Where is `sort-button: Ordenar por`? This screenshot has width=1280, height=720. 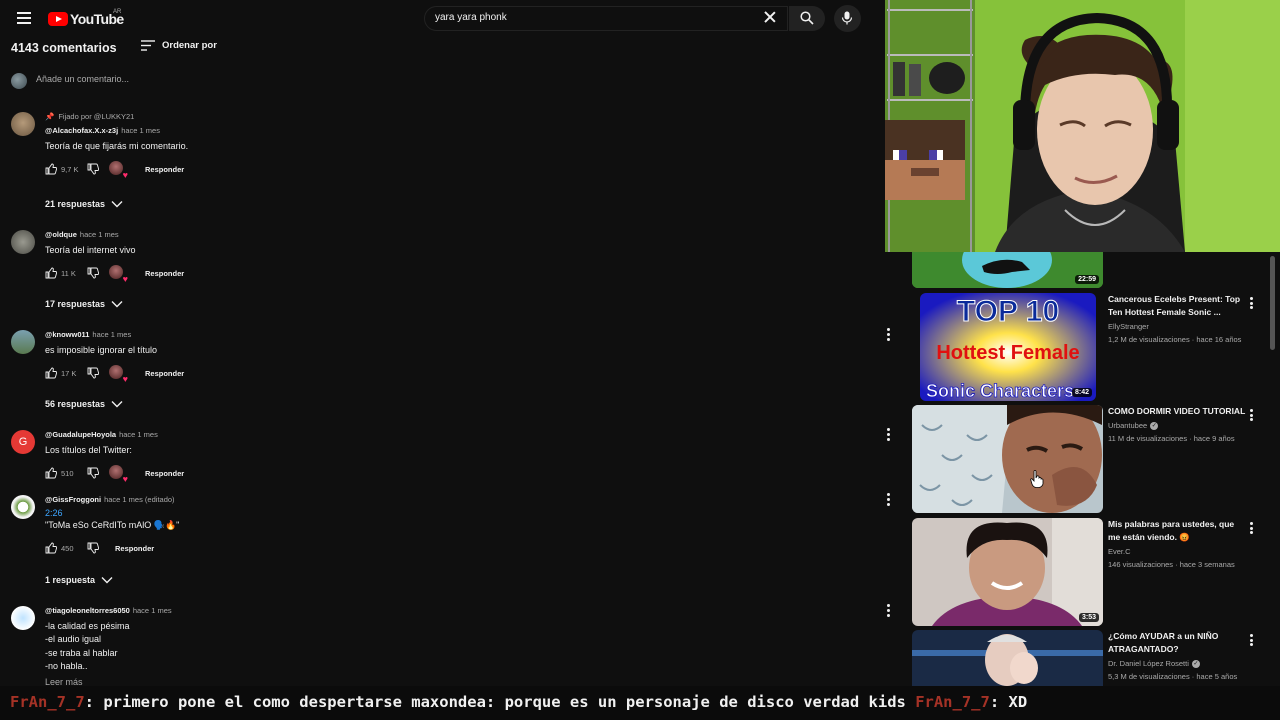 sort-button: Ordenar por is located at coordinates (179, 45).